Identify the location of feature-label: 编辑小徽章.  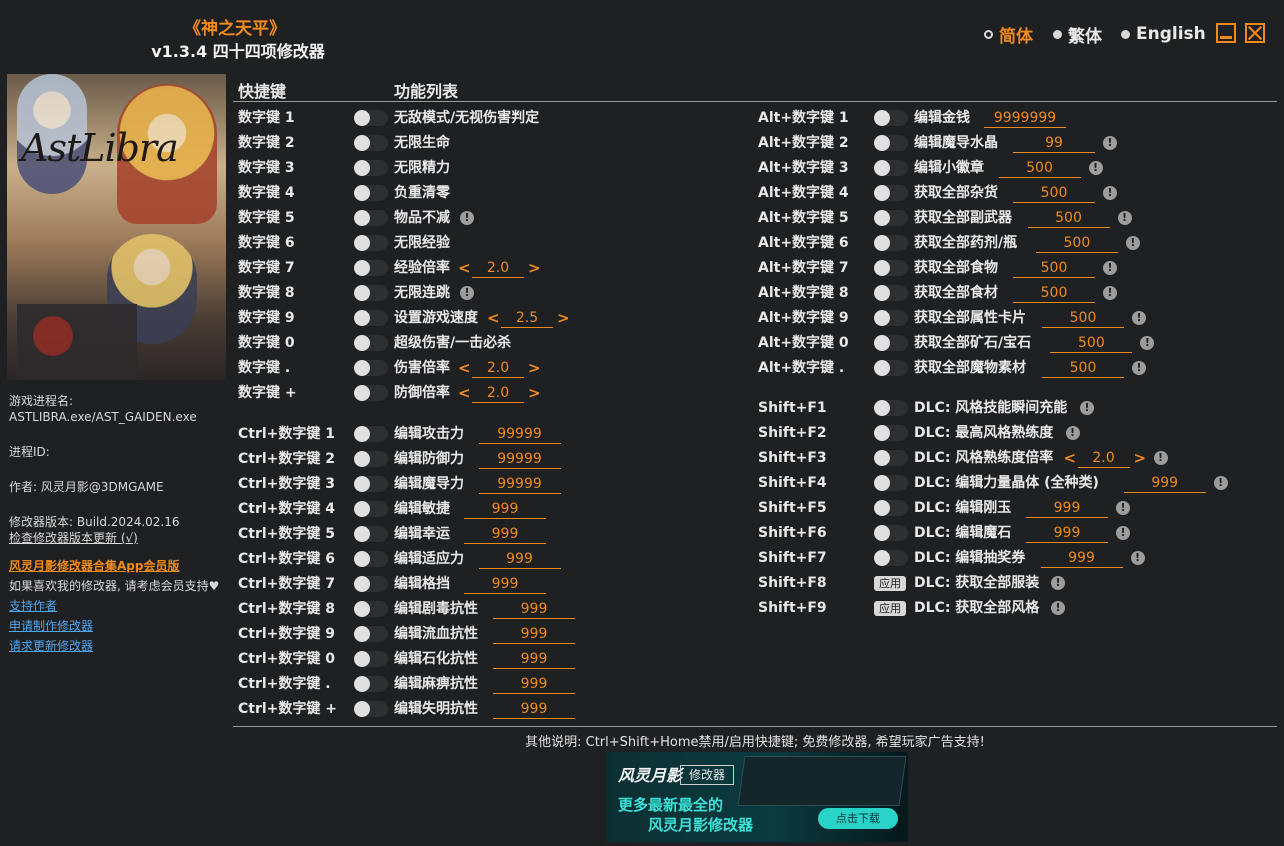
(949, 168).